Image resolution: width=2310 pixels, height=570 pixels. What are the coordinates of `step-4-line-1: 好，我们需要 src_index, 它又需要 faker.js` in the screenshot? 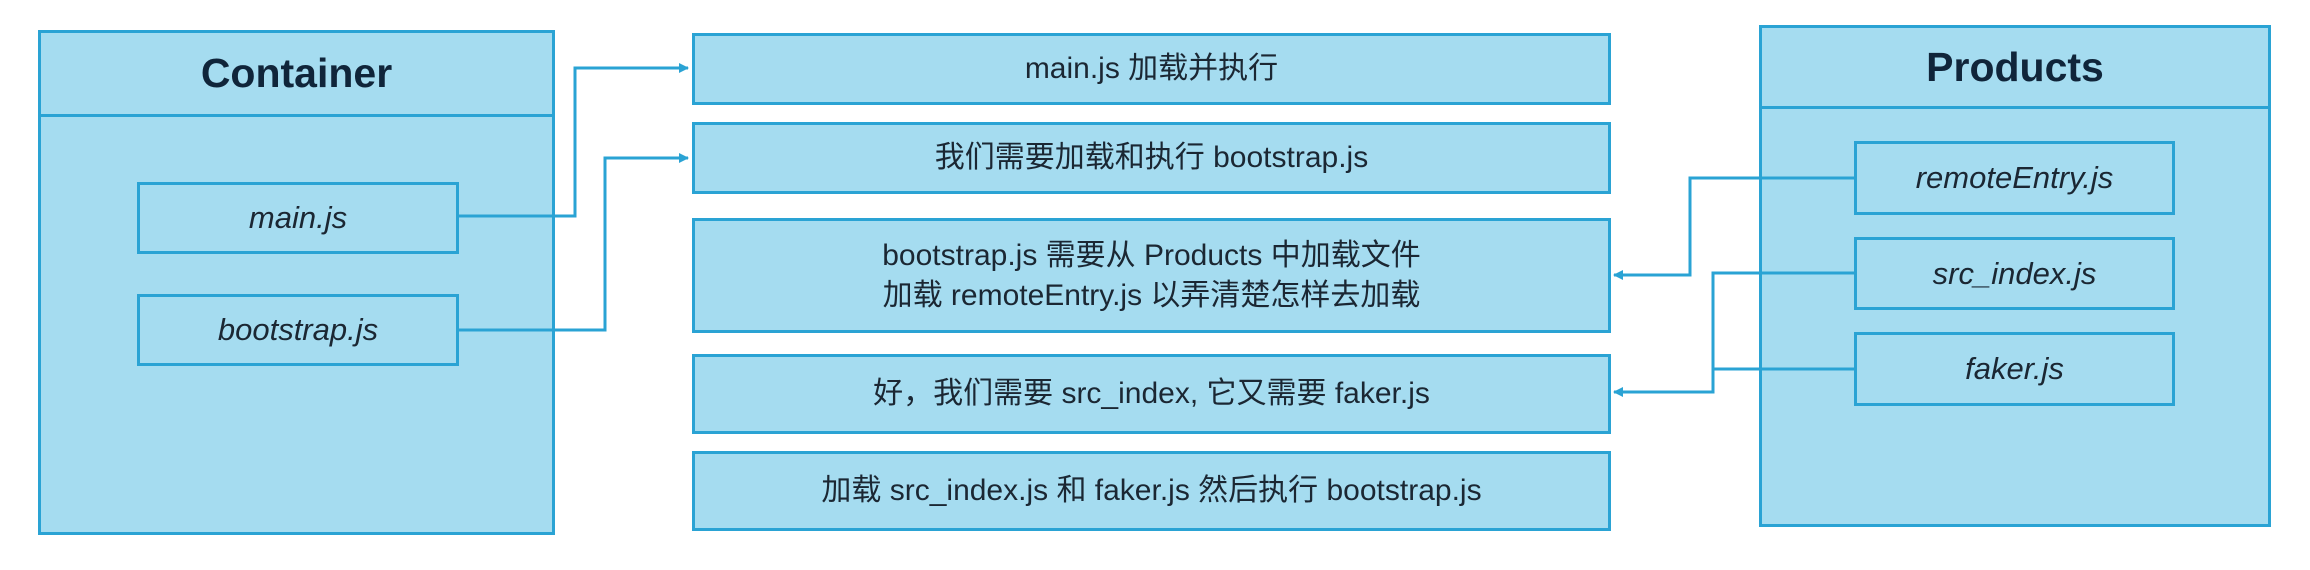 It's located at (1151, 393).